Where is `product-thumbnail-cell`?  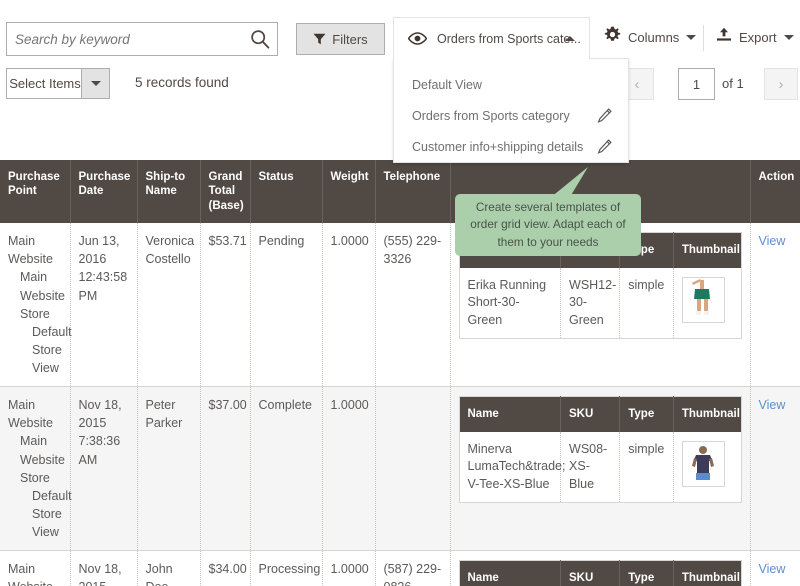 product-thumbnail-cell is located at coordinates (707, 467).